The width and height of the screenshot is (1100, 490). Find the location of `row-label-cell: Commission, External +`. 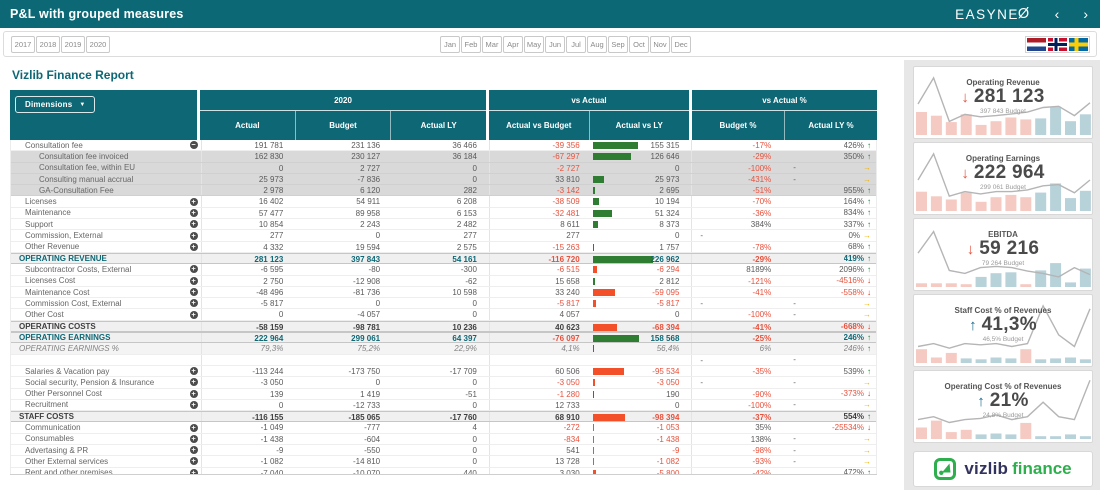

row-label-cell: Commission, External + is located at coordinates (106, 235).